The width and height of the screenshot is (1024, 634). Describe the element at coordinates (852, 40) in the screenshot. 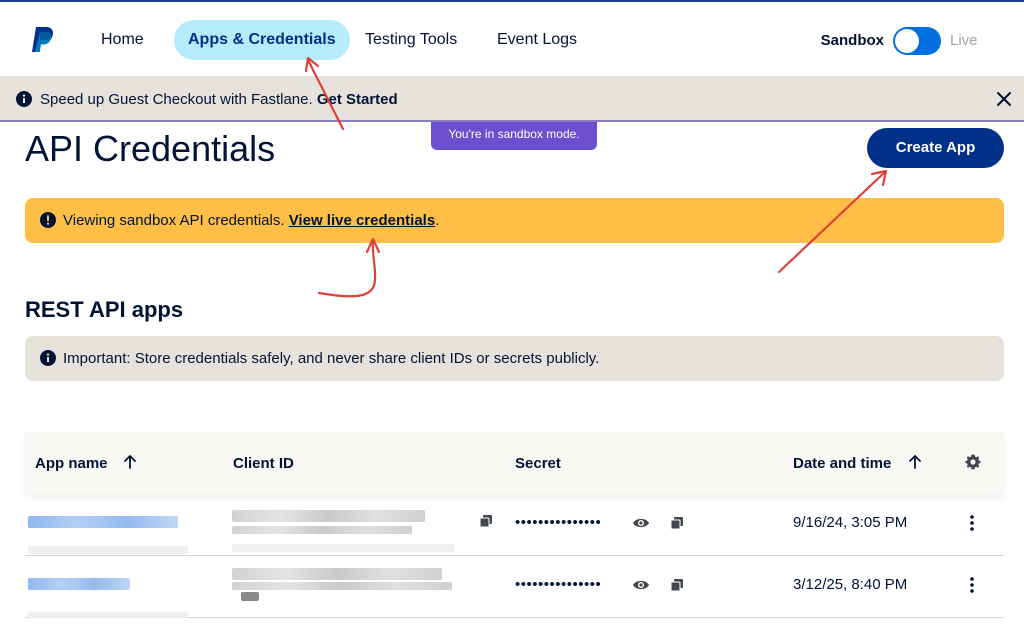

I see `env-label-sandbox: Sandbox` at that location.